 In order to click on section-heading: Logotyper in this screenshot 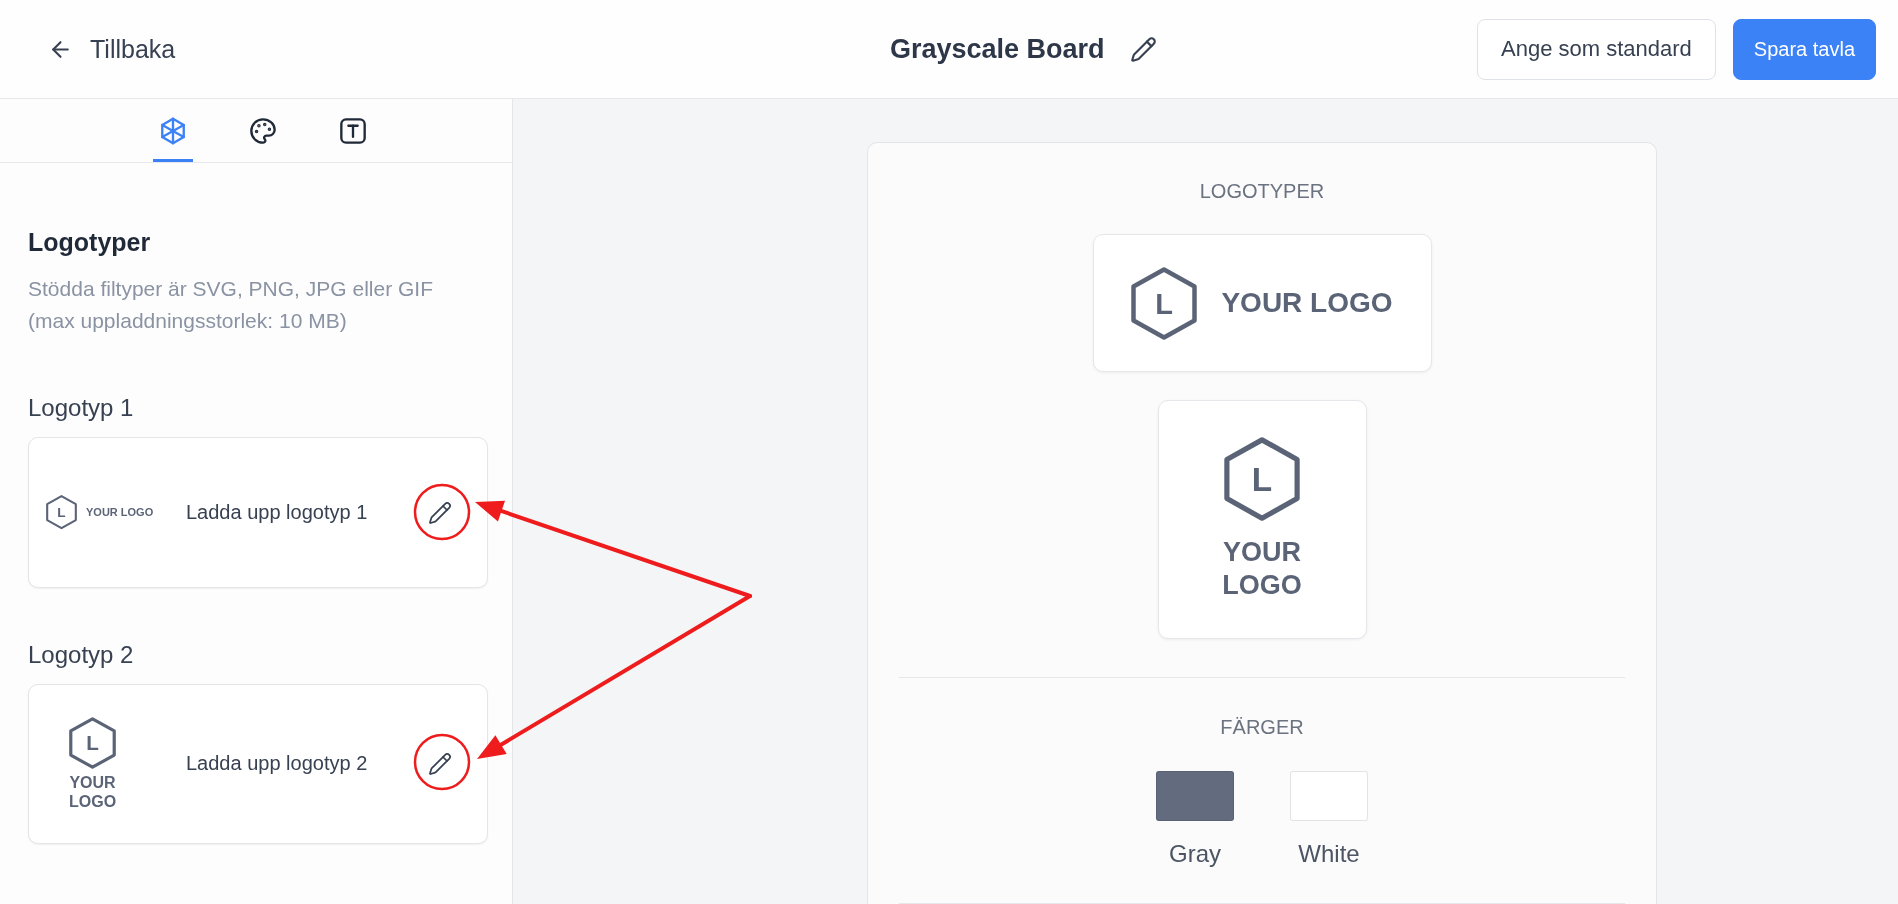, I will do `click(90, 242)`.